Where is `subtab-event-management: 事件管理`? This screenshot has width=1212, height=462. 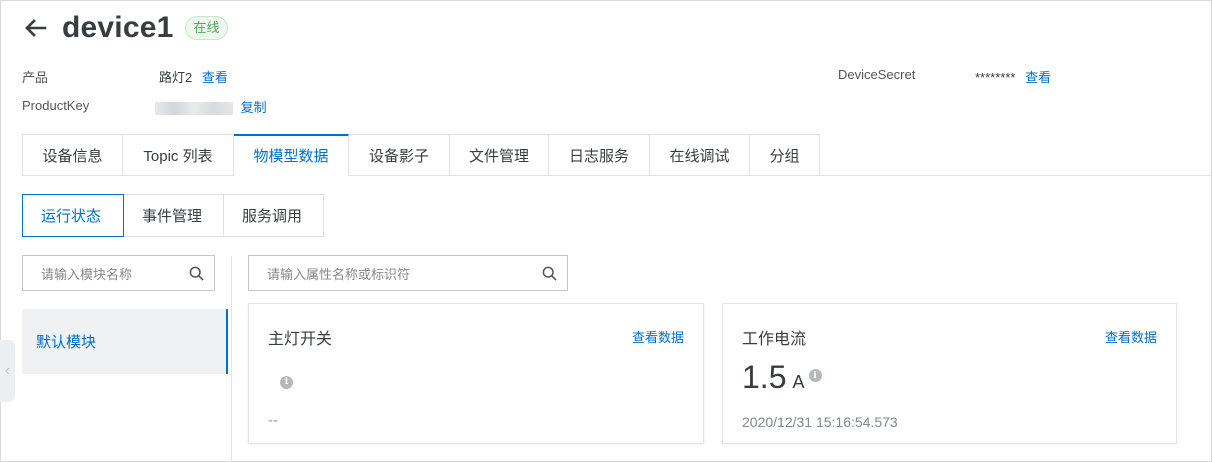 subtab-event-management: 事件管理 is located at coordinates (174, 215).